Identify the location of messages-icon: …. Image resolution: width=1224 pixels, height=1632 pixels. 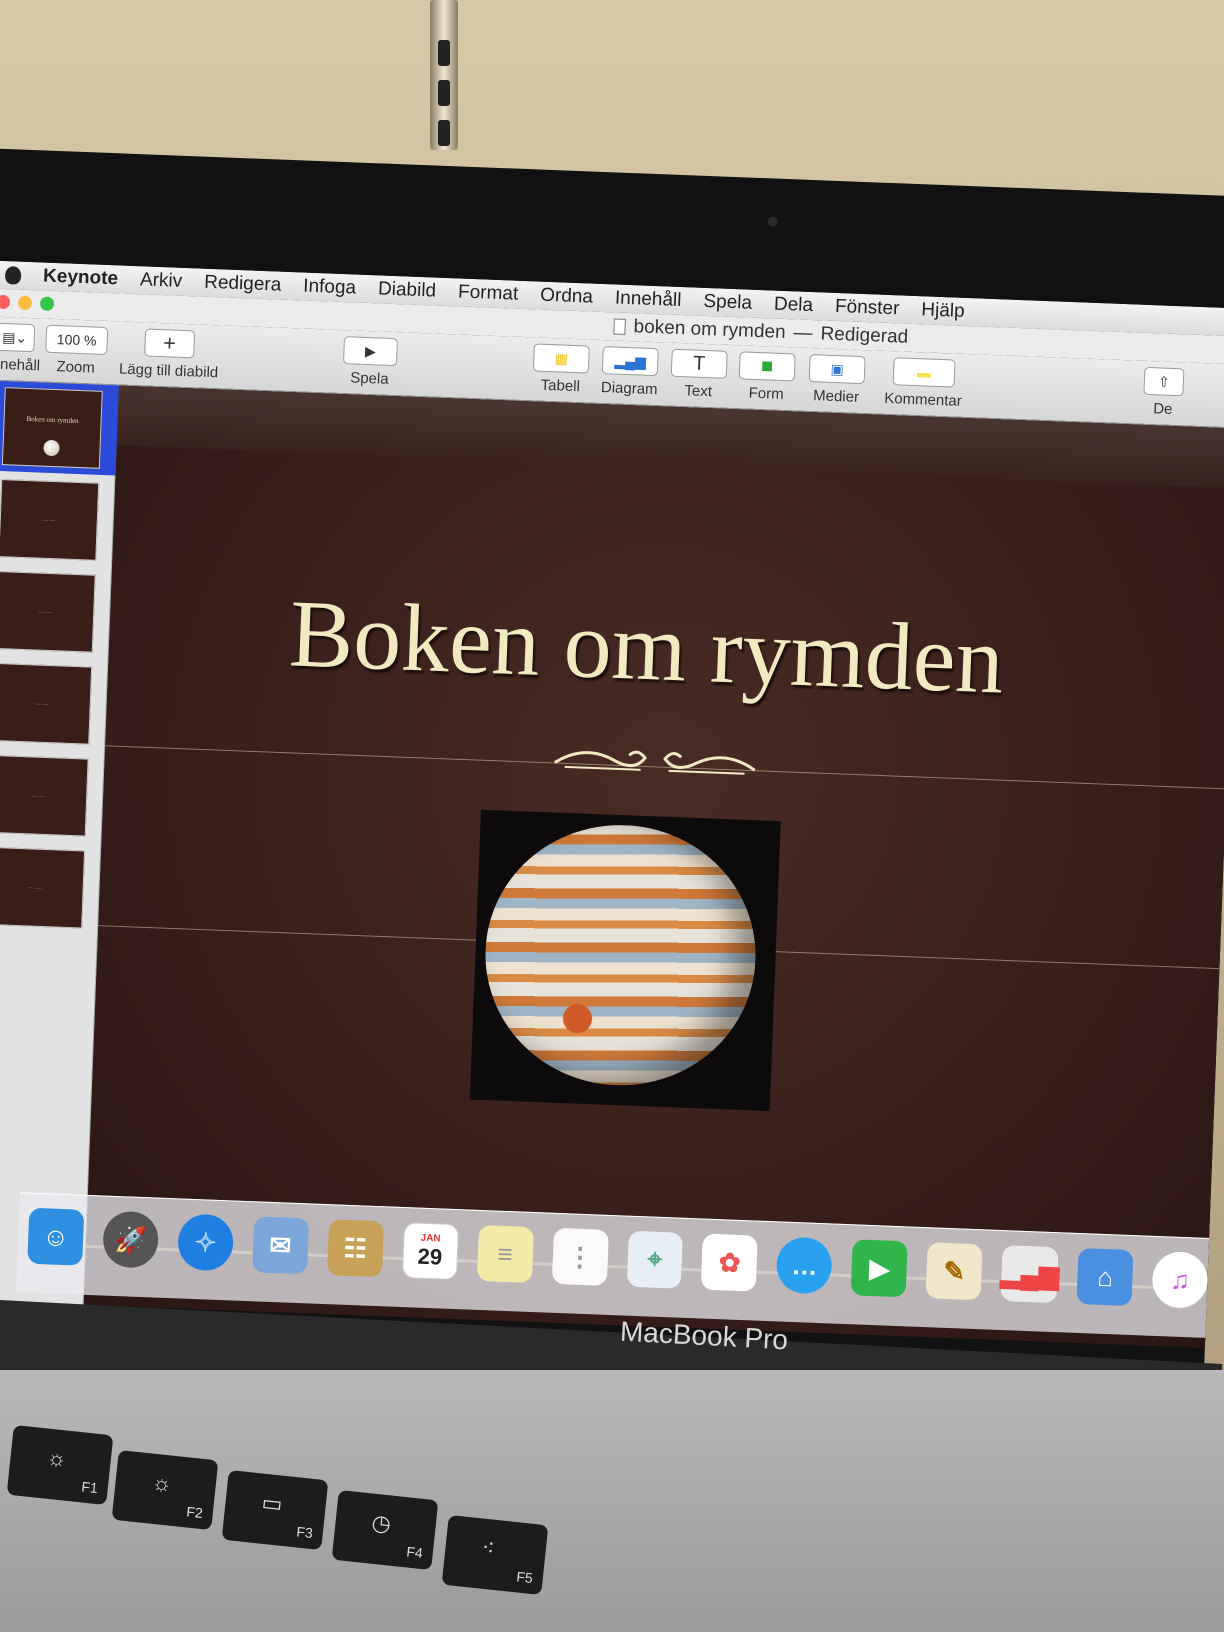
(805, 1265).